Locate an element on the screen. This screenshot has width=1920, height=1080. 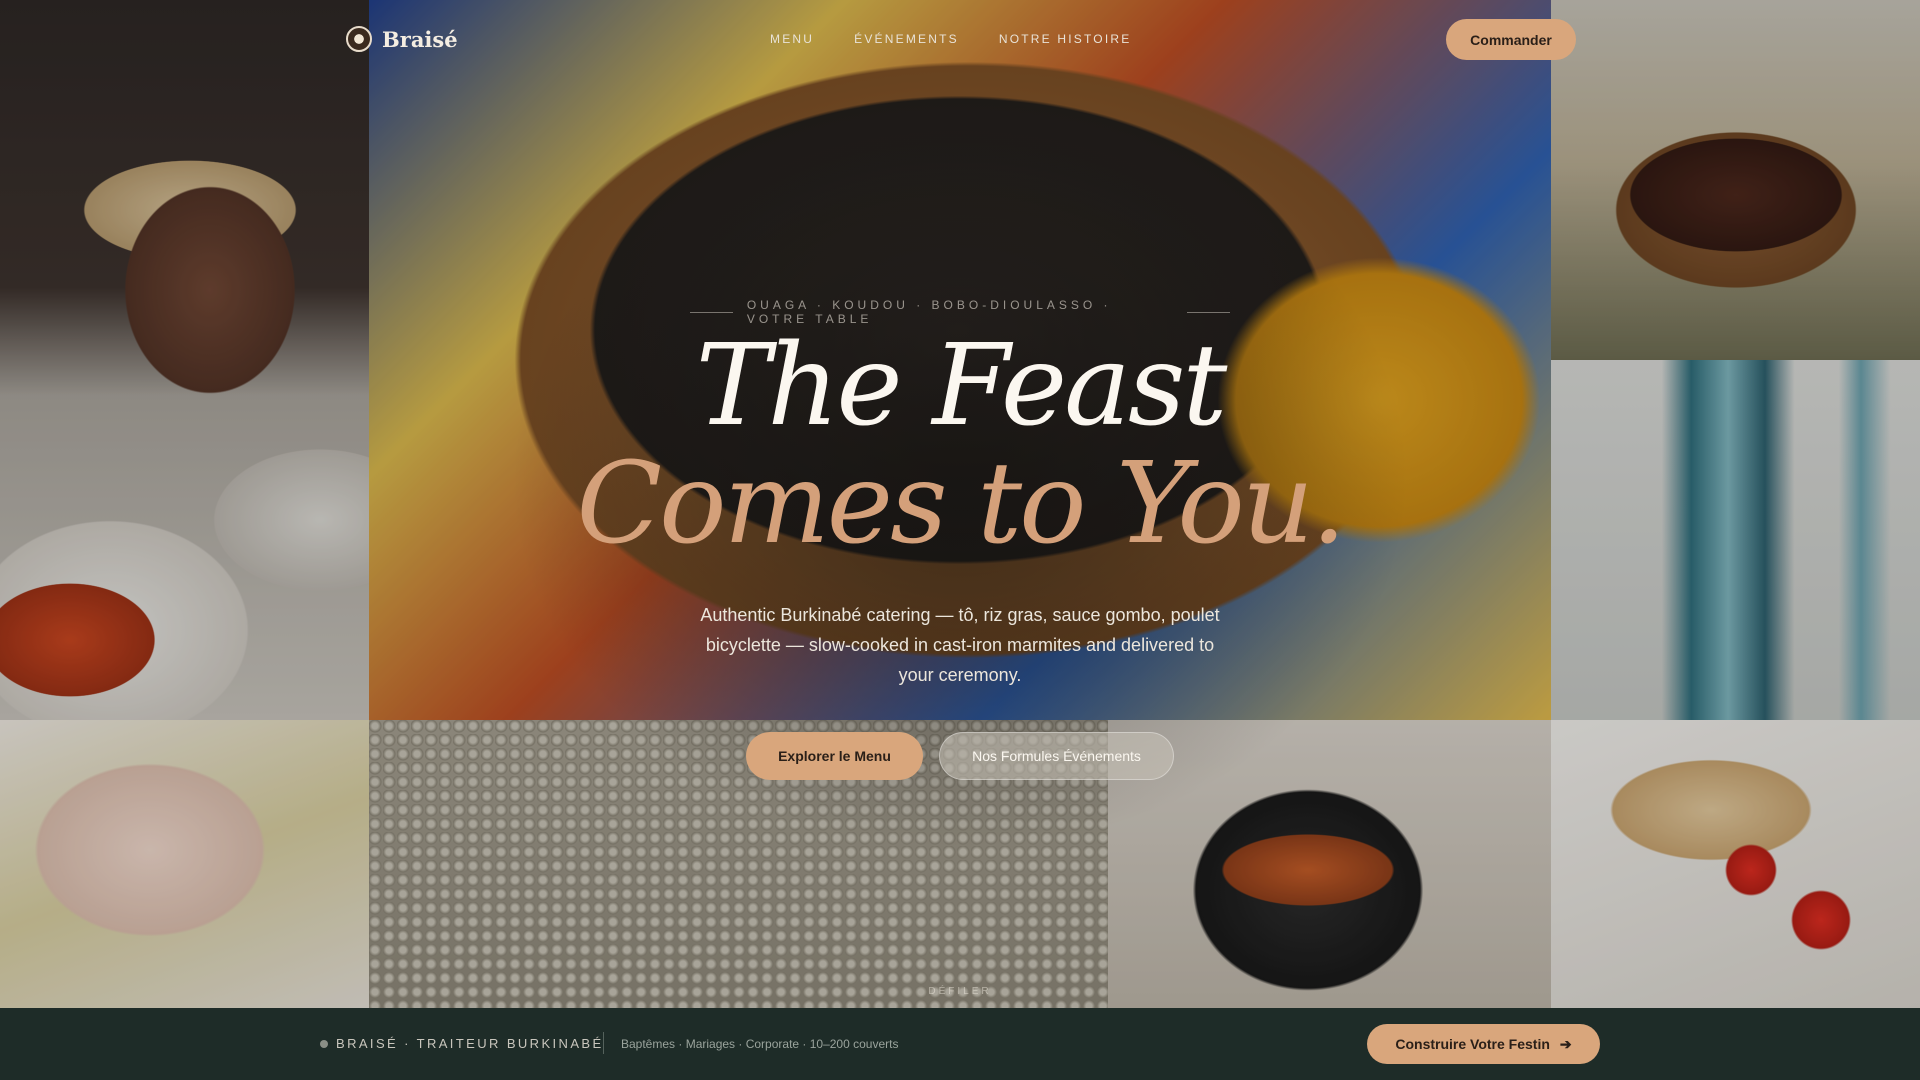
arrow-right-icon: ➔ is located at coordinates (1565, 1043).